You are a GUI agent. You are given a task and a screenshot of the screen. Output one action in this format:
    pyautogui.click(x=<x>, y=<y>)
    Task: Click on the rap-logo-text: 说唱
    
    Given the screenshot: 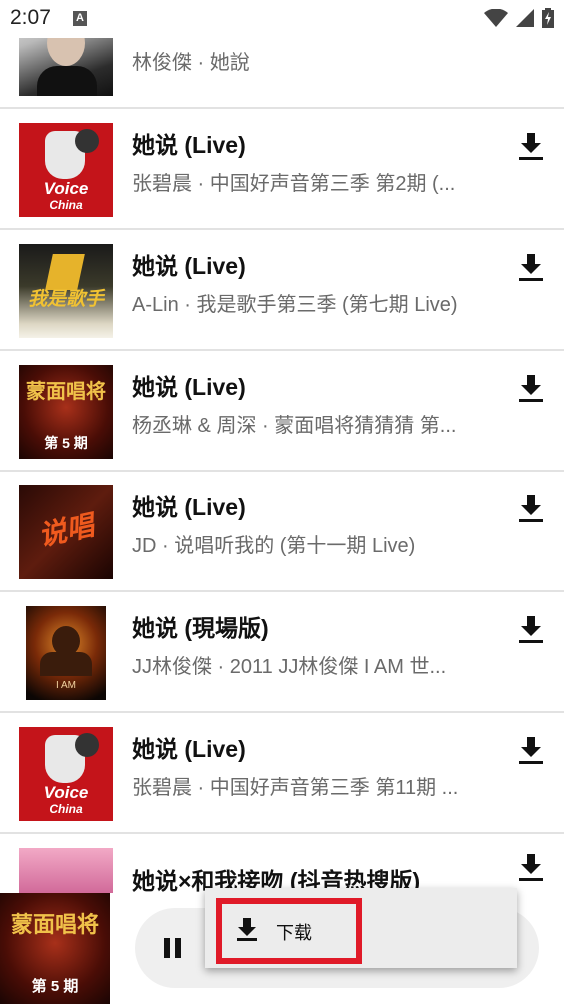 What is the action you would take?
    pyautogui.click(x=66, y=530)
    